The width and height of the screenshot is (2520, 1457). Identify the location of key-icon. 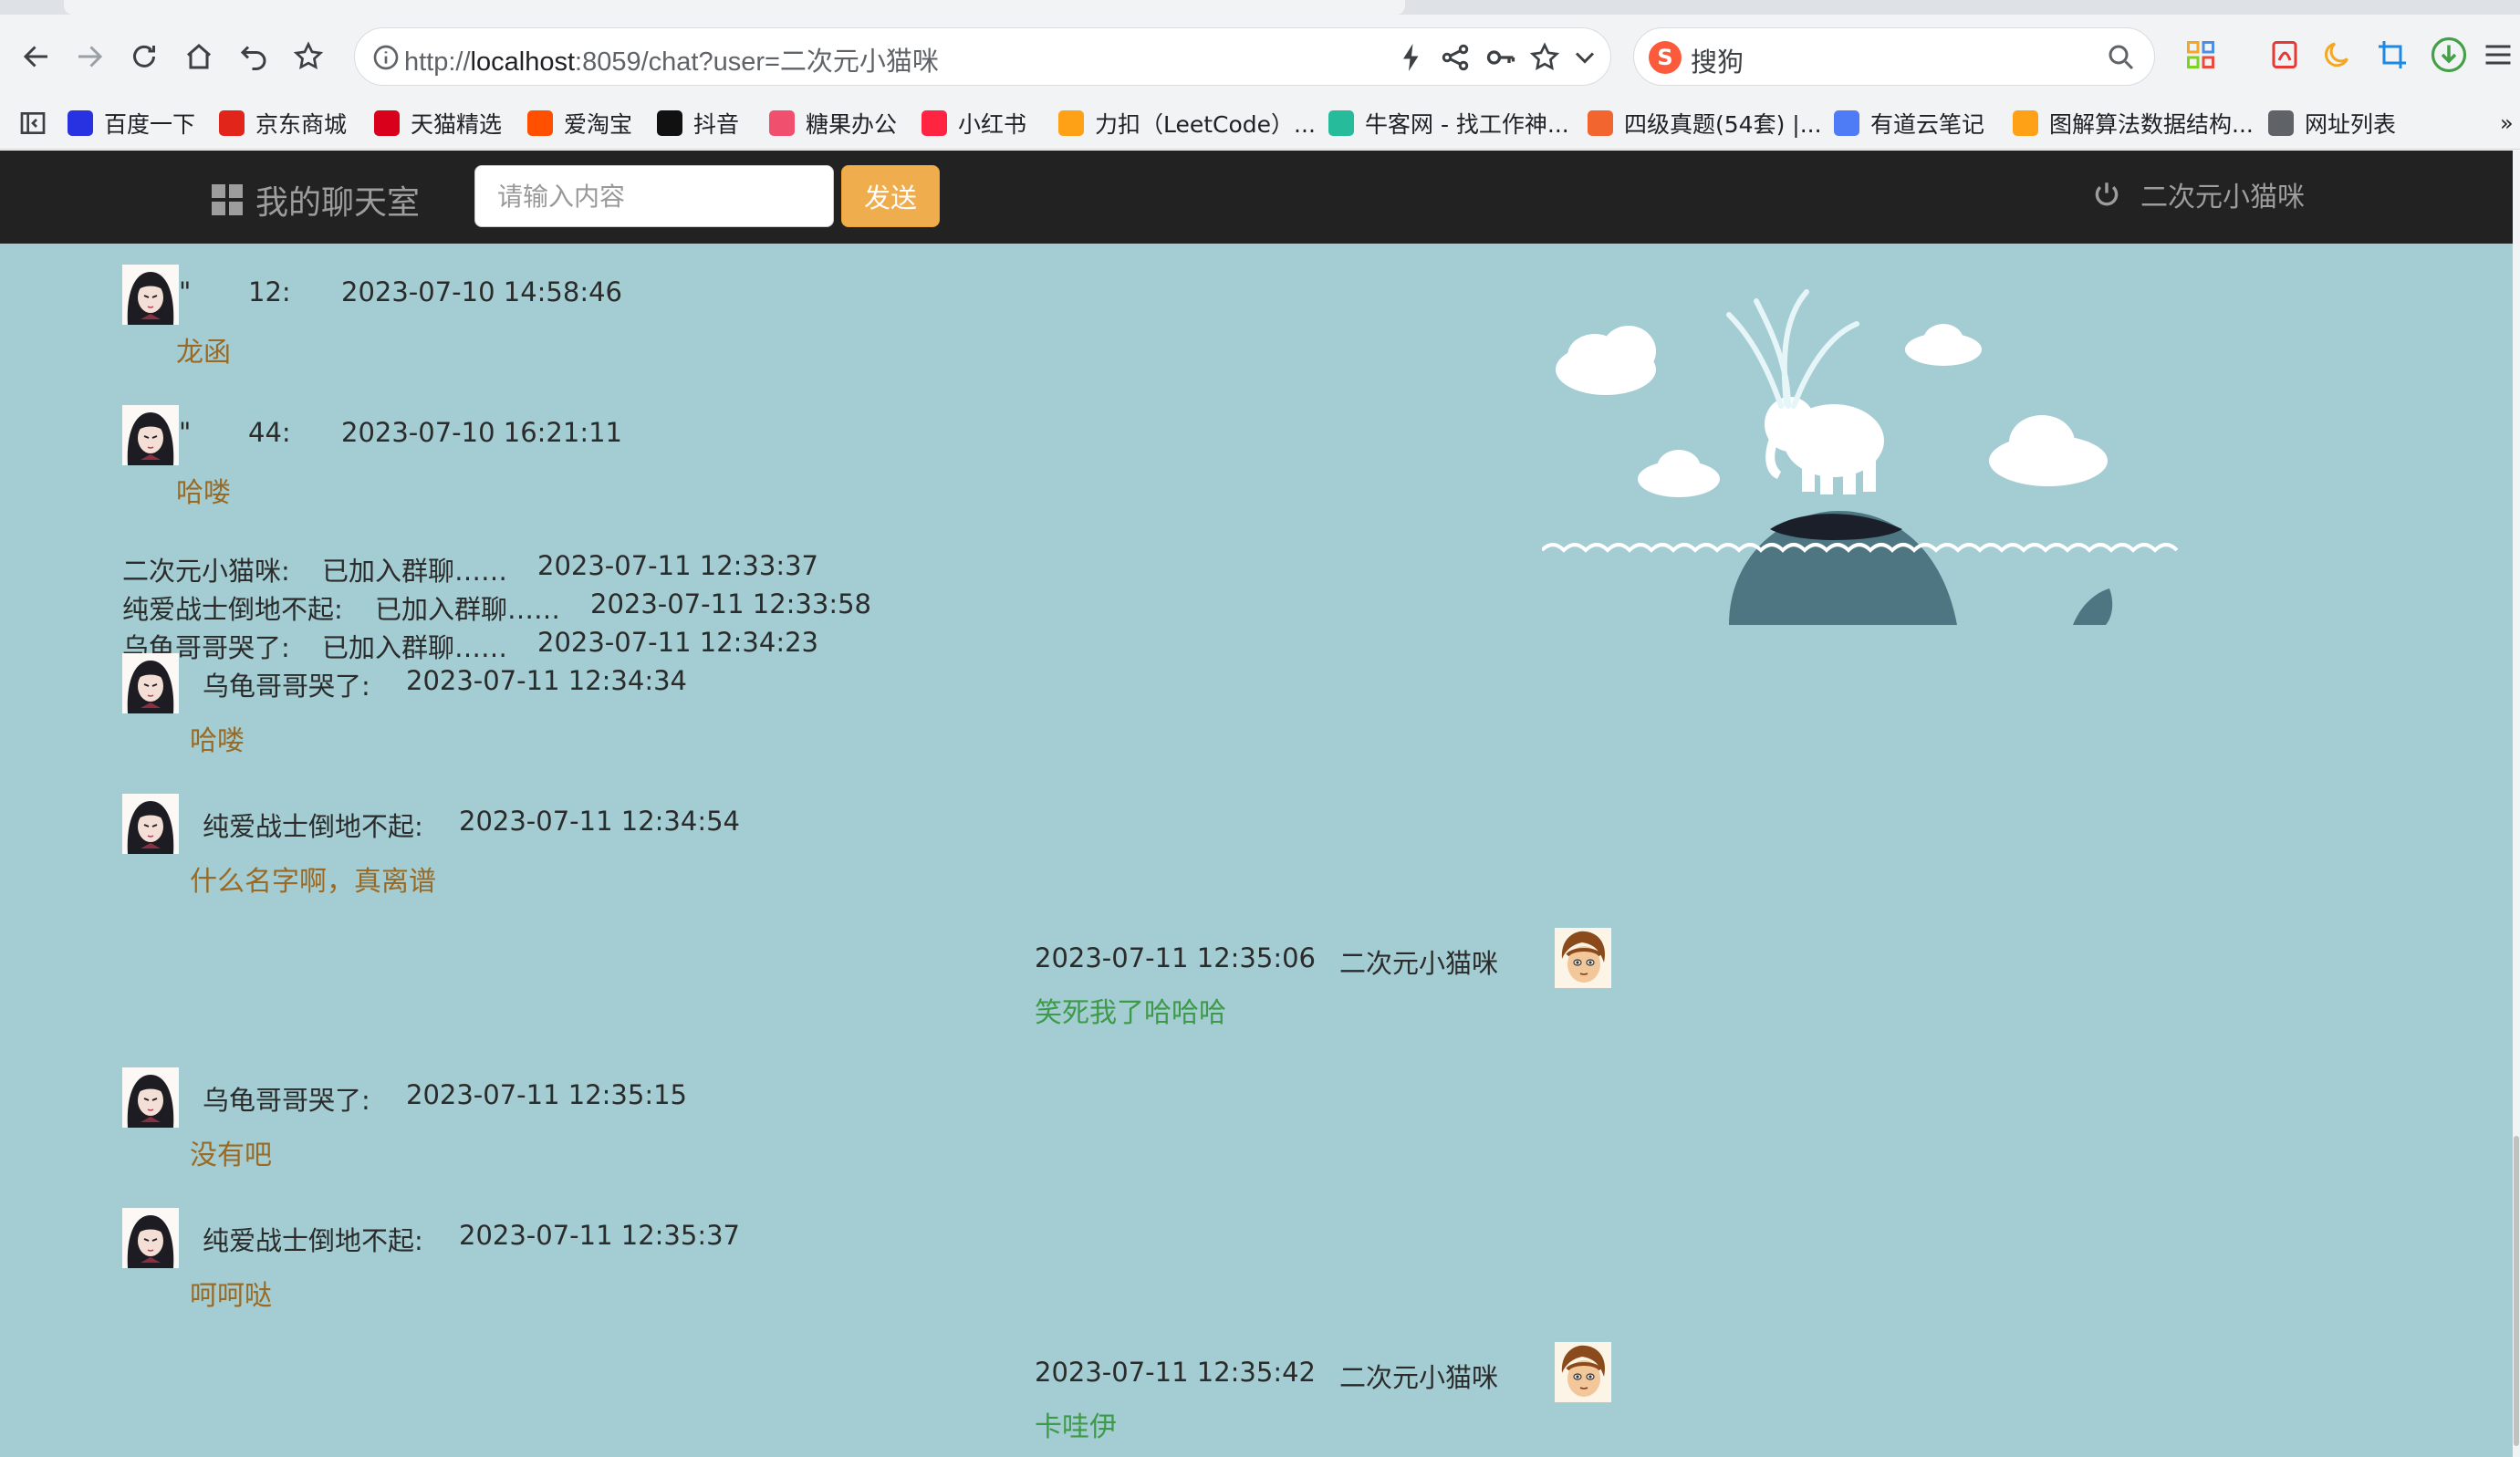
(1501, 57).